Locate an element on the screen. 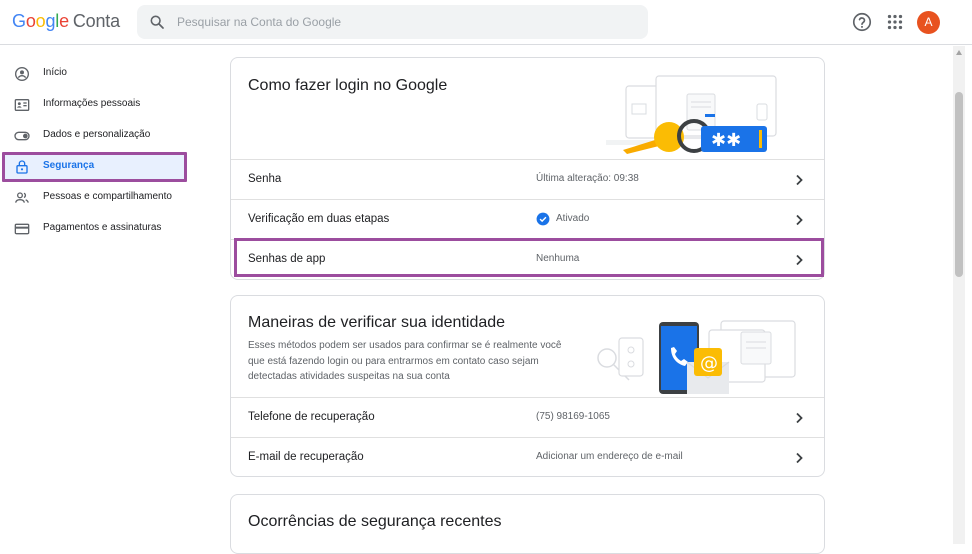 This screenshot has height=554, width=972. row-label: Verificação em duas etapas is located at coordinates (319, 219).